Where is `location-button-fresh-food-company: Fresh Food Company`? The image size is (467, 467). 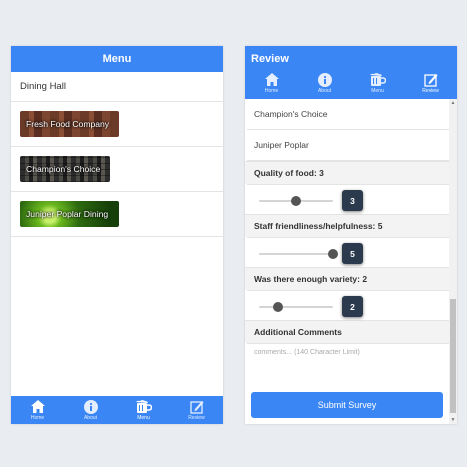
location-button-fresh-food-company: Fresh Food Company is located at coordinates (69, 124).